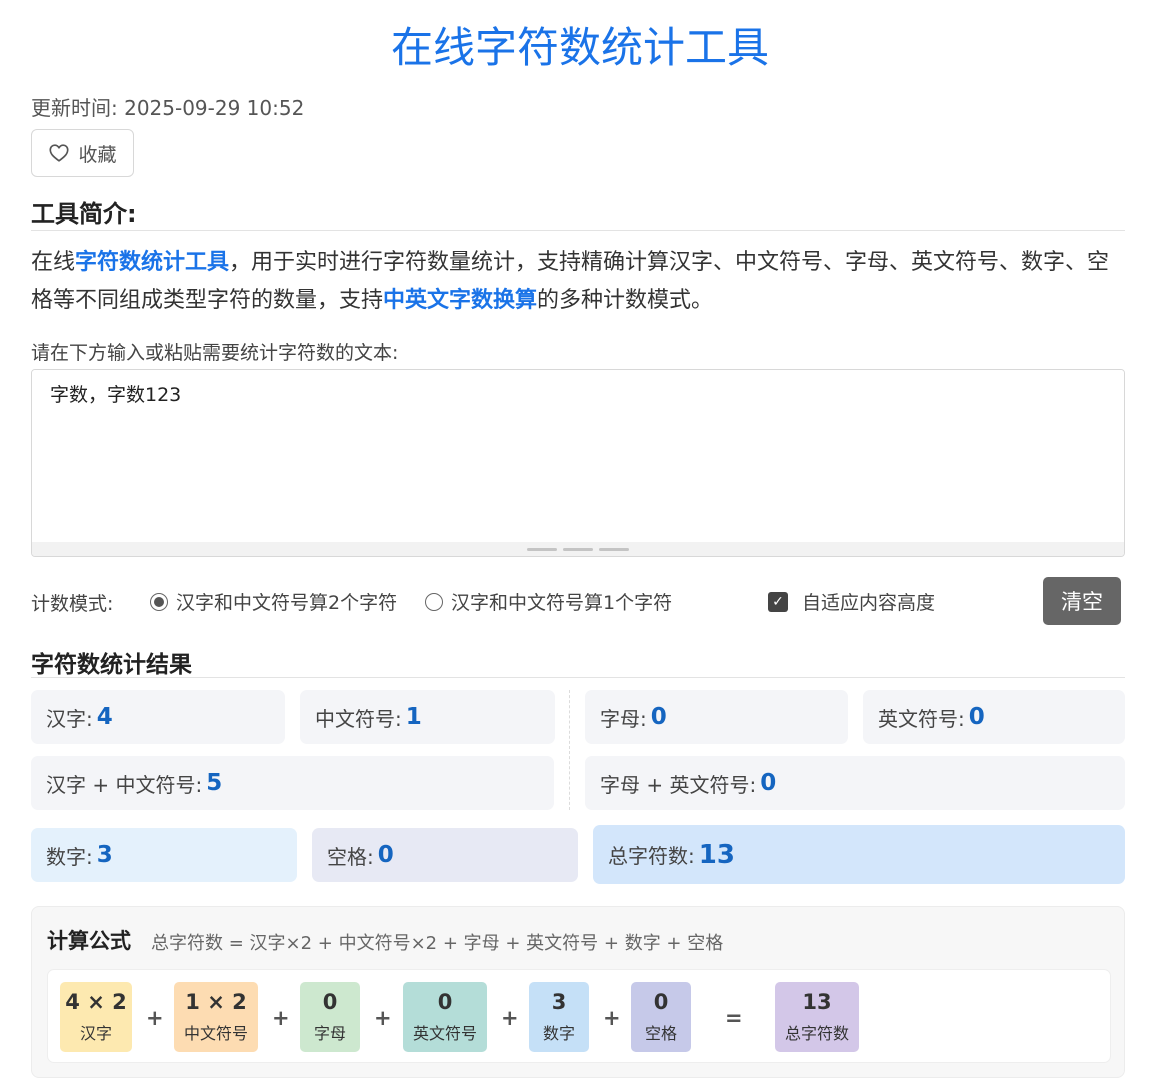 This screenshot has height=1088, width=1160. What do you see at coordinates (921, 718) in the screenshot?
I see `stat-en-punct-label: 英文符号:` at bounding box center [921, 718].